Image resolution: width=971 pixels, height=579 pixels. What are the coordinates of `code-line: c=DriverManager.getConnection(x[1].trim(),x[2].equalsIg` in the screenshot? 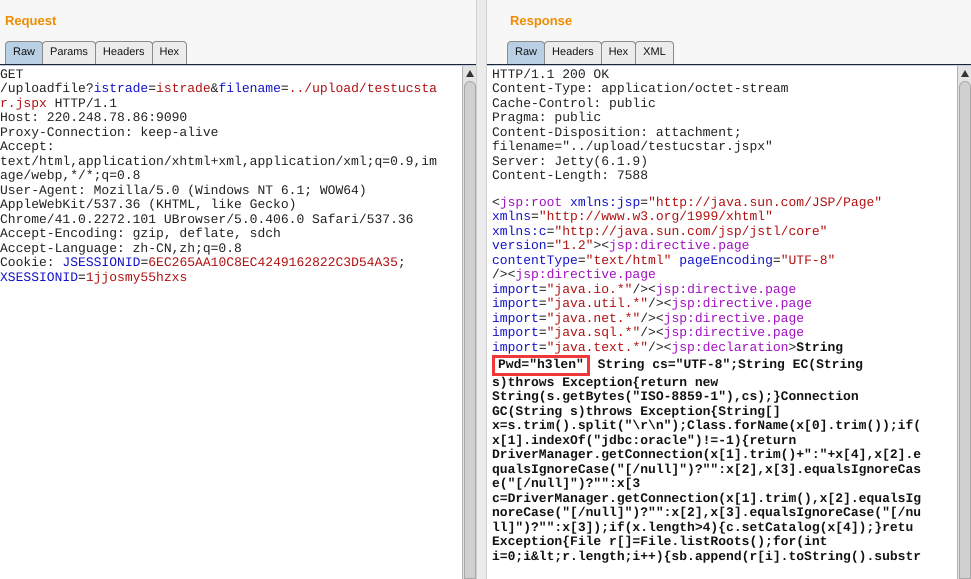 It's located at (707, 499).